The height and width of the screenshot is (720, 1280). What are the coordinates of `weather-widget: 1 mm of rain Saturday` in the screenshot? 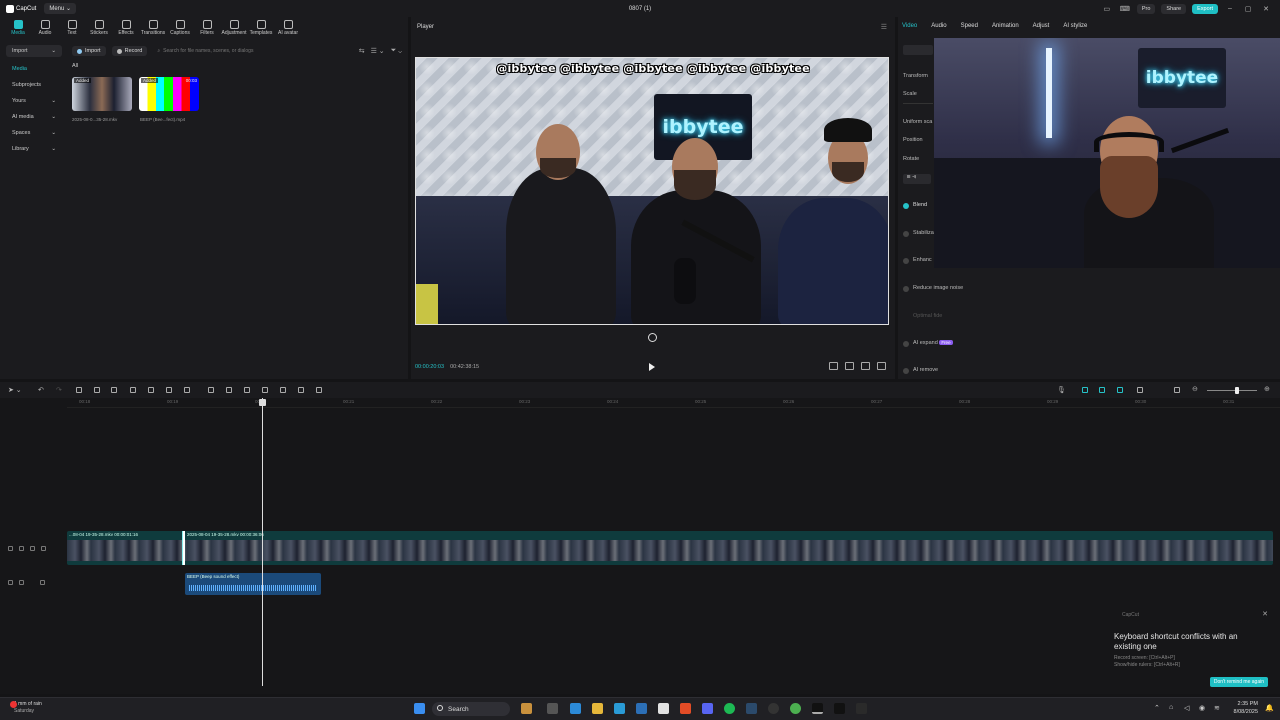 It's located at (26, 708).